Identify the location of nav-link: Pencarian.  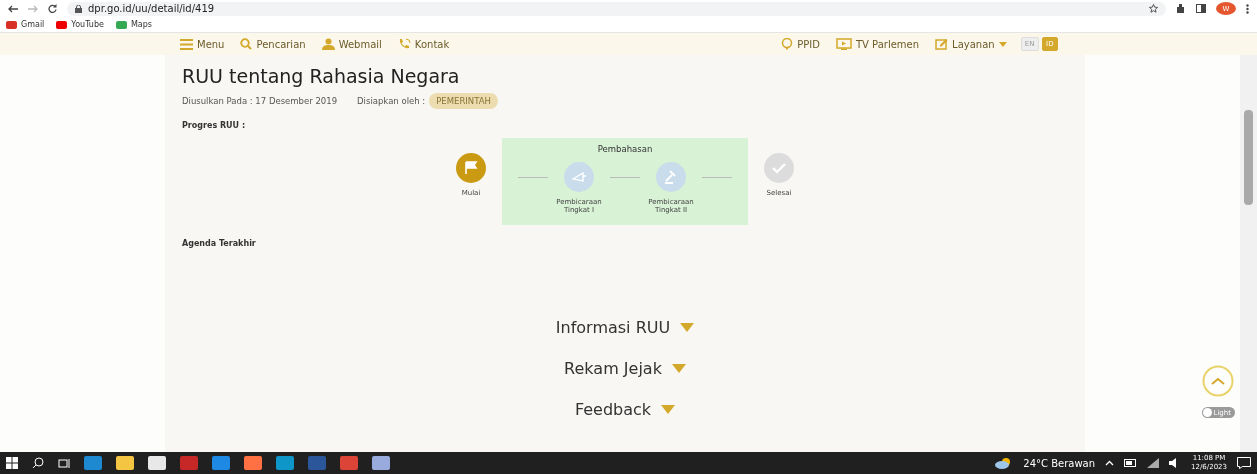
(273, 44).